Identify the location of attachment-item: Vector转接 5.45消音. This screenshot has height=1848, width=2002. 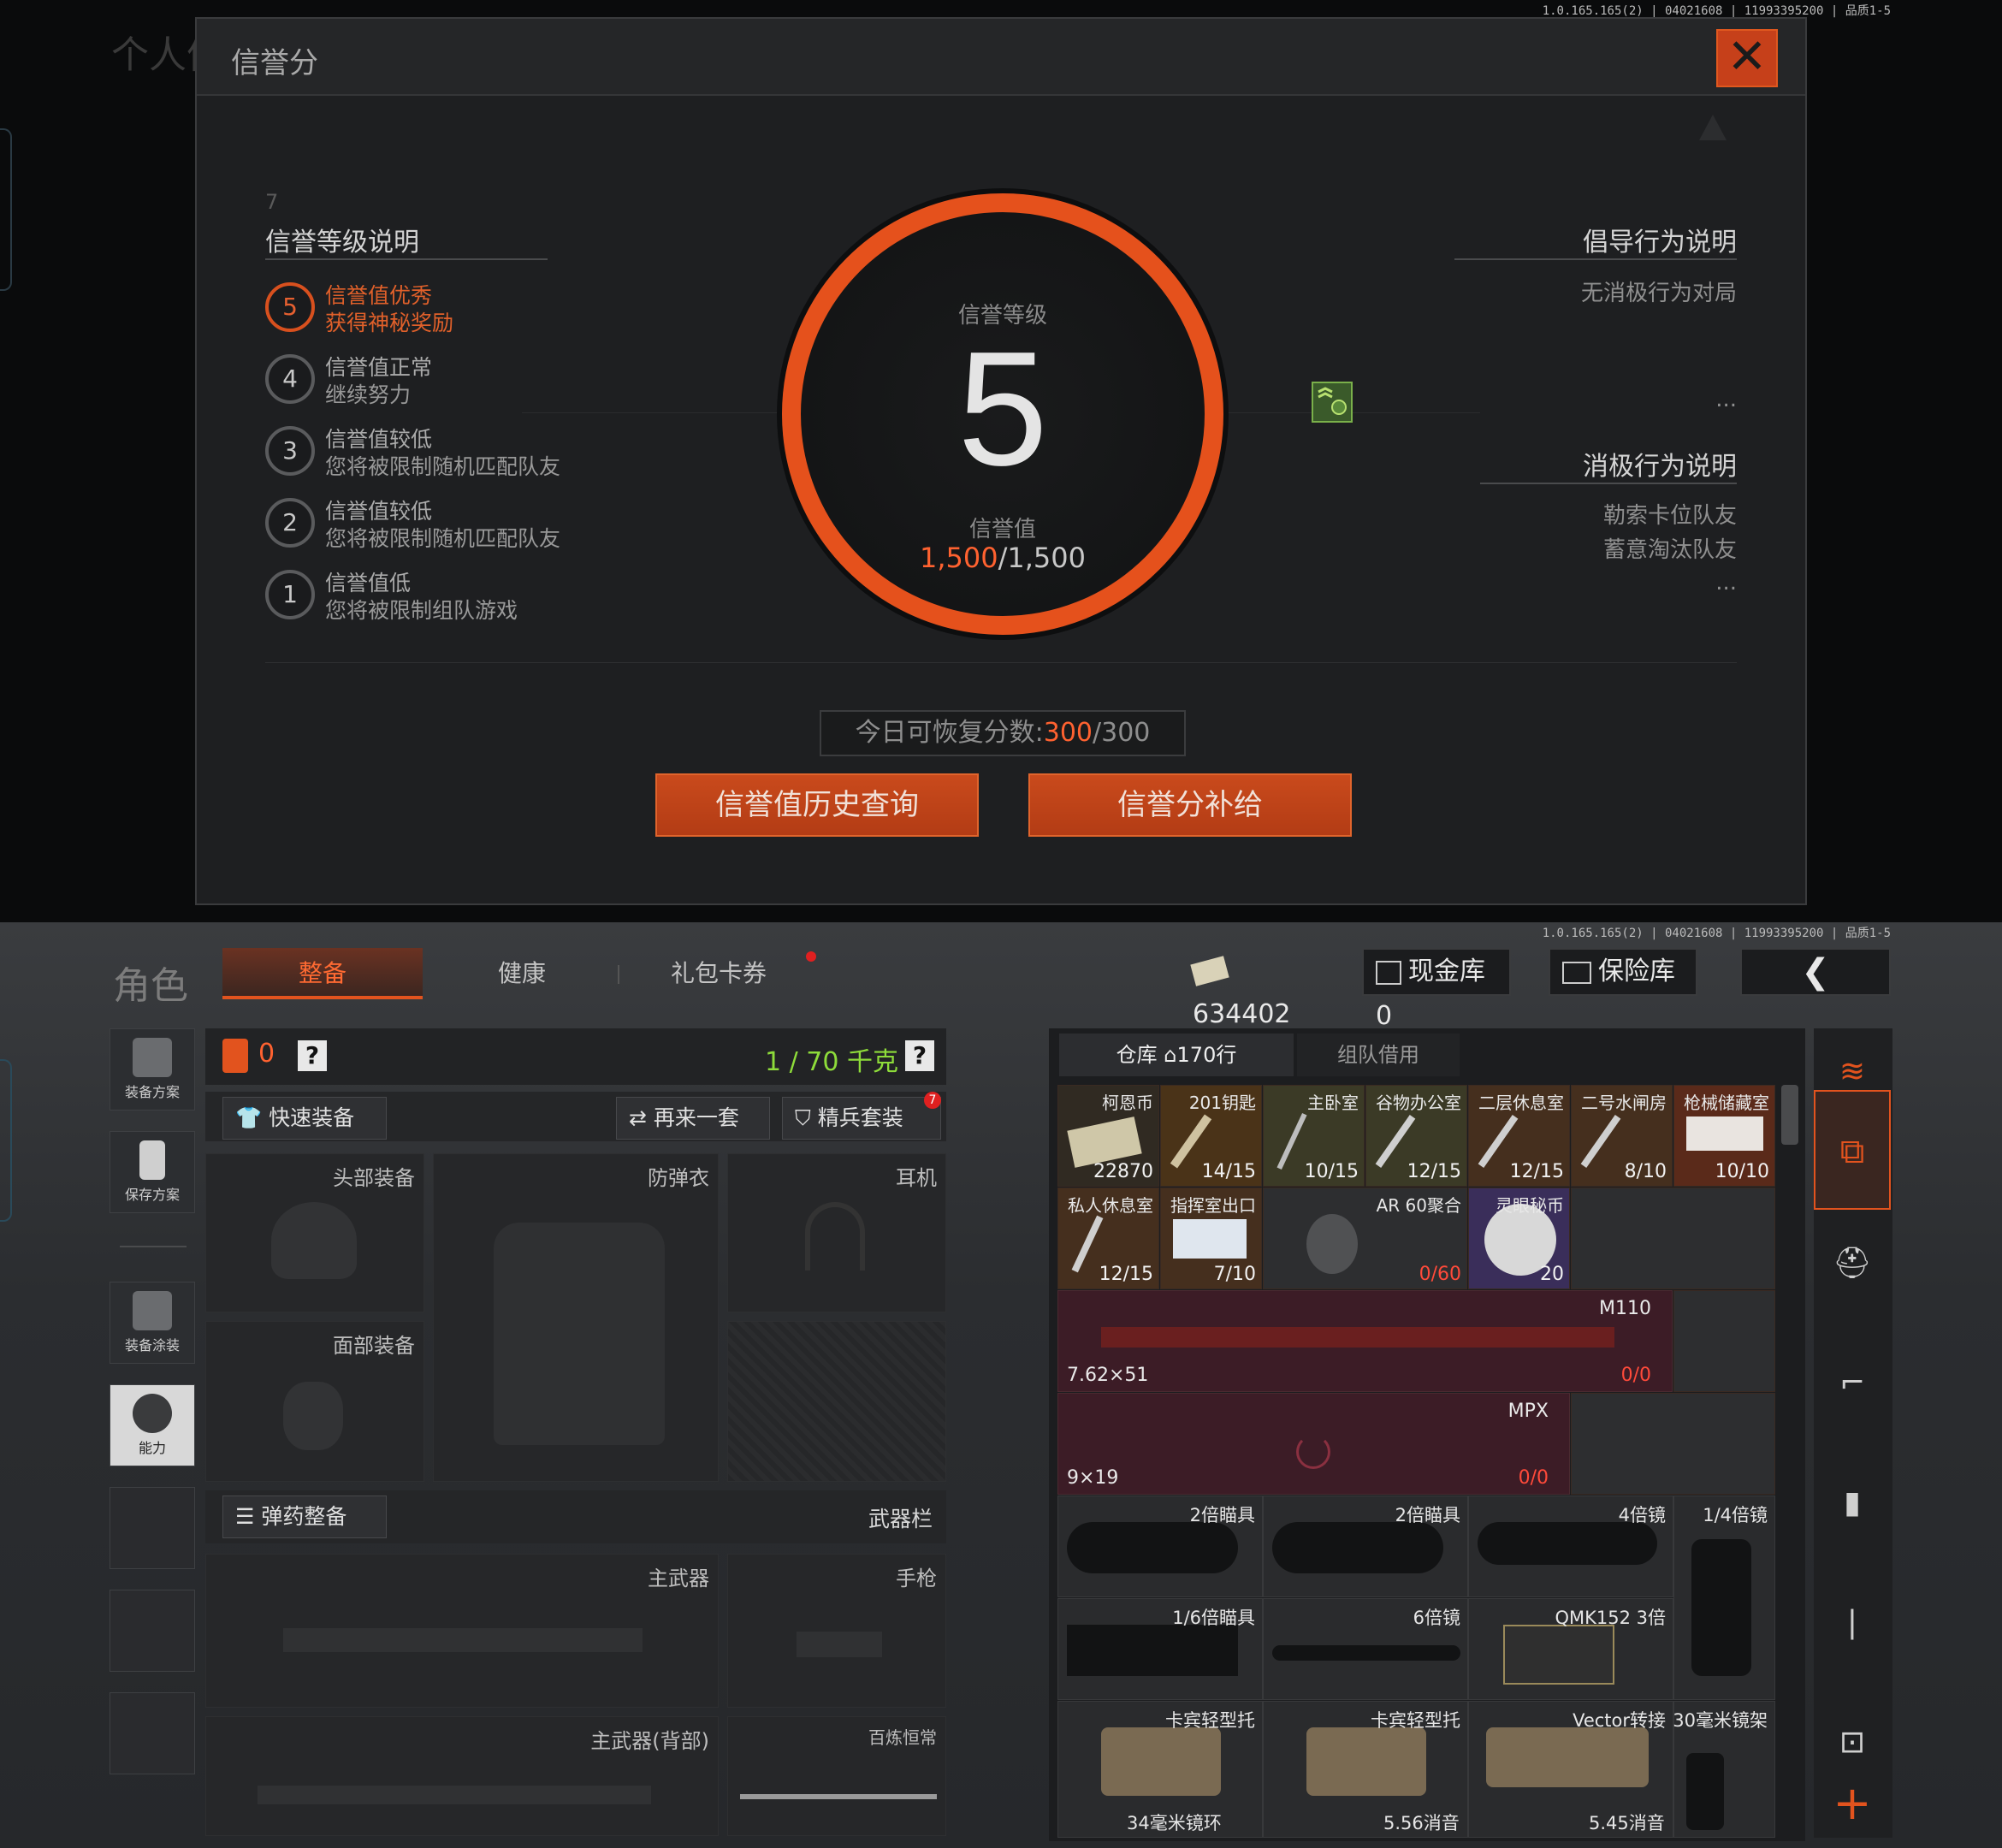
(1570, 1769).